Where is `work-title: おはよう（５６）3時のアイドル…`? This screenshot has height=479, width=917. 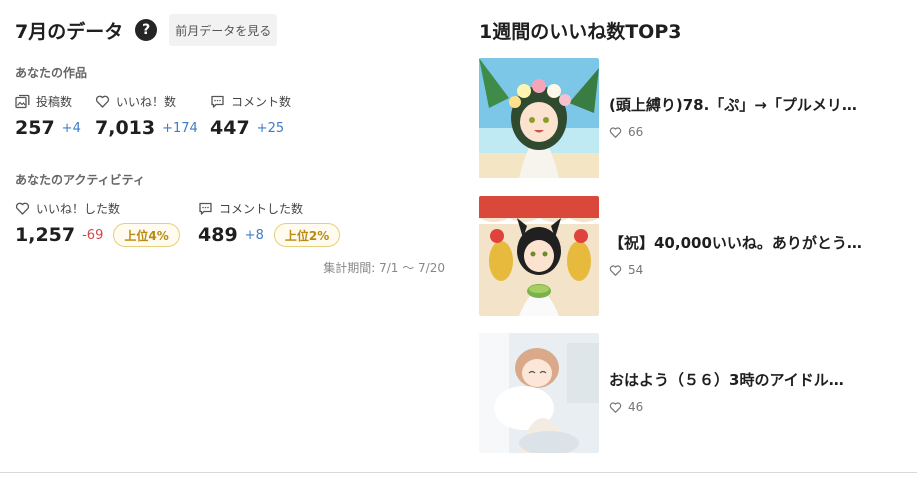
work-title: おはよう（５６）3時のアイドル… is located at coordinates (756, 379).